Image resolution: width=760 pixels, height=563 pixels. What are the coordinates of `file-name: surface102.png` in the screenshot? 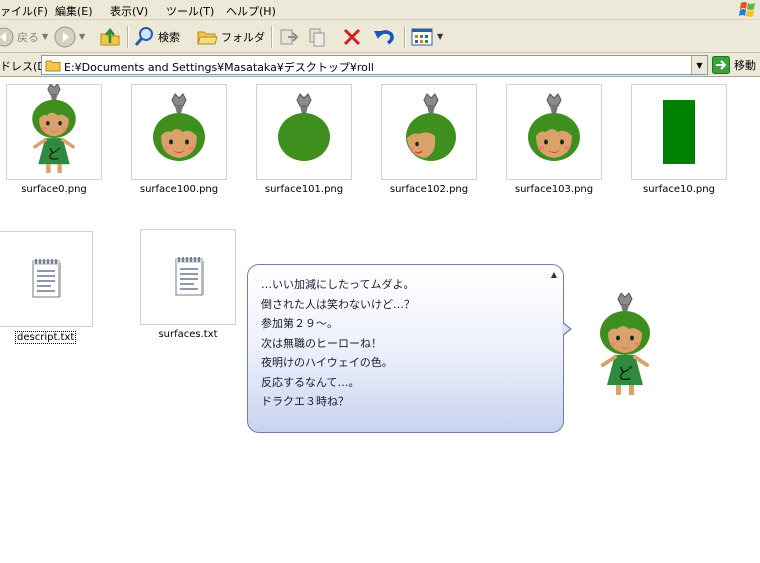 It's located at (429, 189).